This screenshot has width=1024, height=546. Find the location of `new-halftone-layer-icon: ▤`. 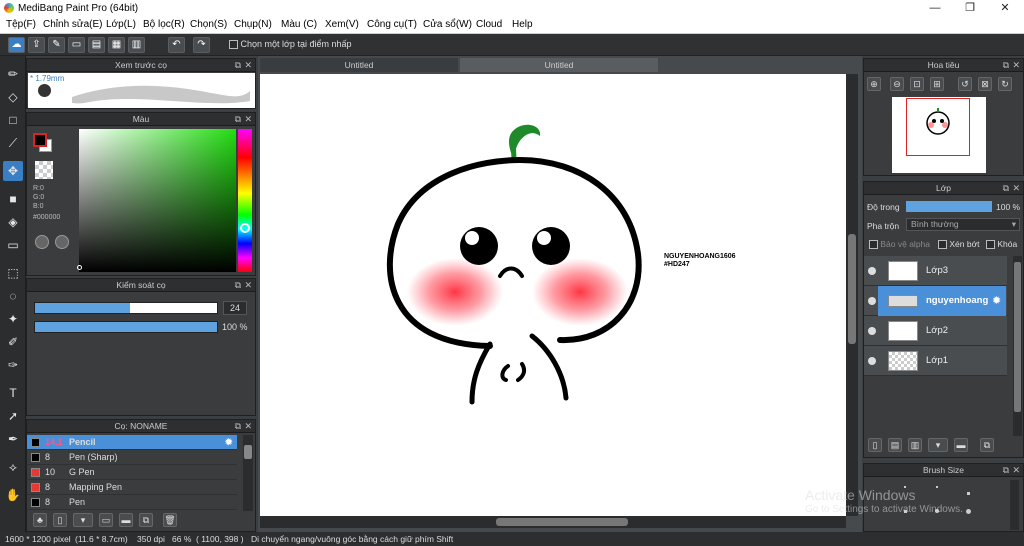

new-halftone-layer-icon: ▤ is located at coordinates (895, 445).